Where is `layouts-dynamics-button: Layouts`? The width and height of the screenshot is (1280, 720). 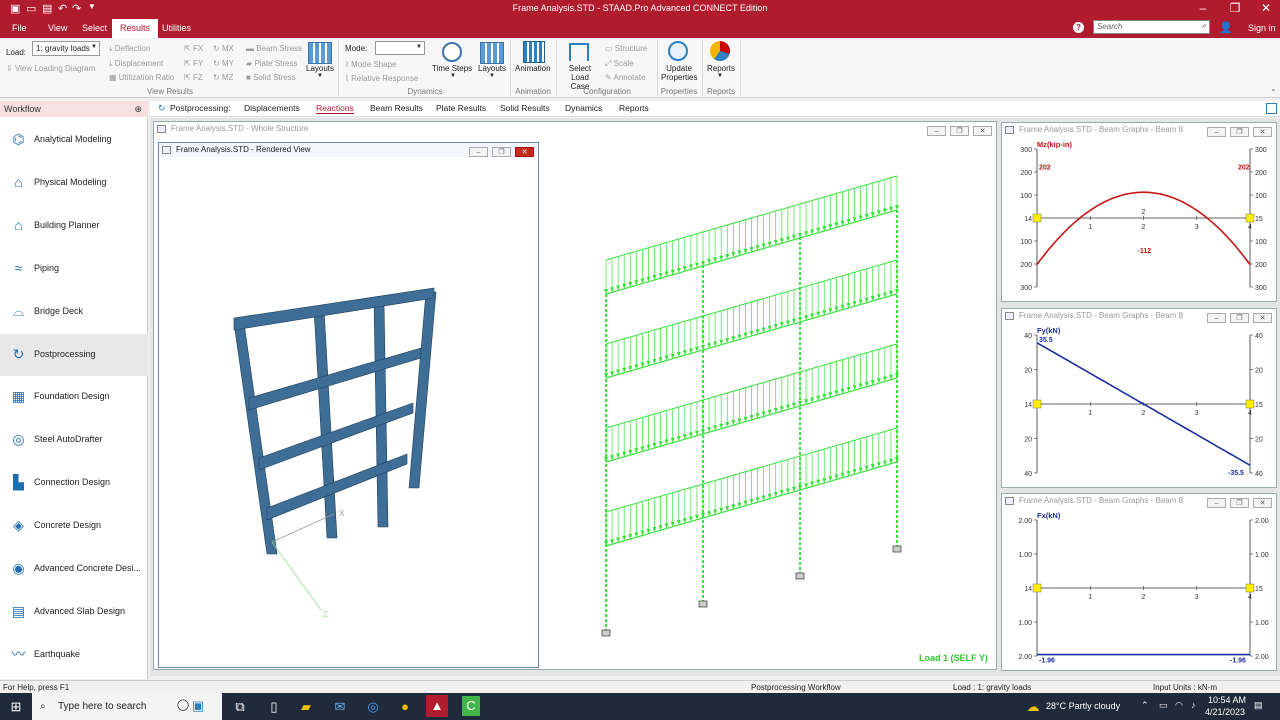 layouts-dynamics-button: Layouts is located at coordinates (492, 68).